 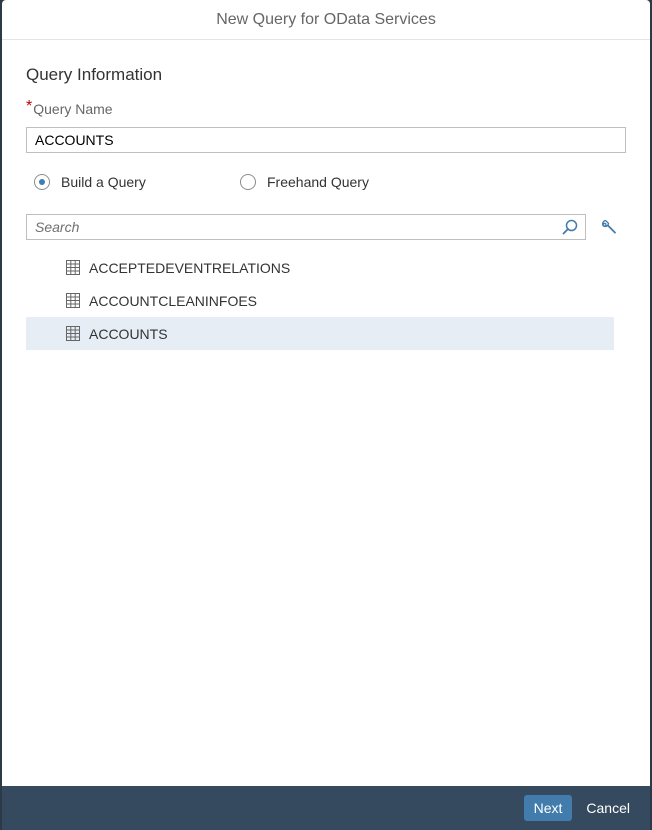 I want to click on radio-build-query: Build a Query, so click(x=90, y=182).